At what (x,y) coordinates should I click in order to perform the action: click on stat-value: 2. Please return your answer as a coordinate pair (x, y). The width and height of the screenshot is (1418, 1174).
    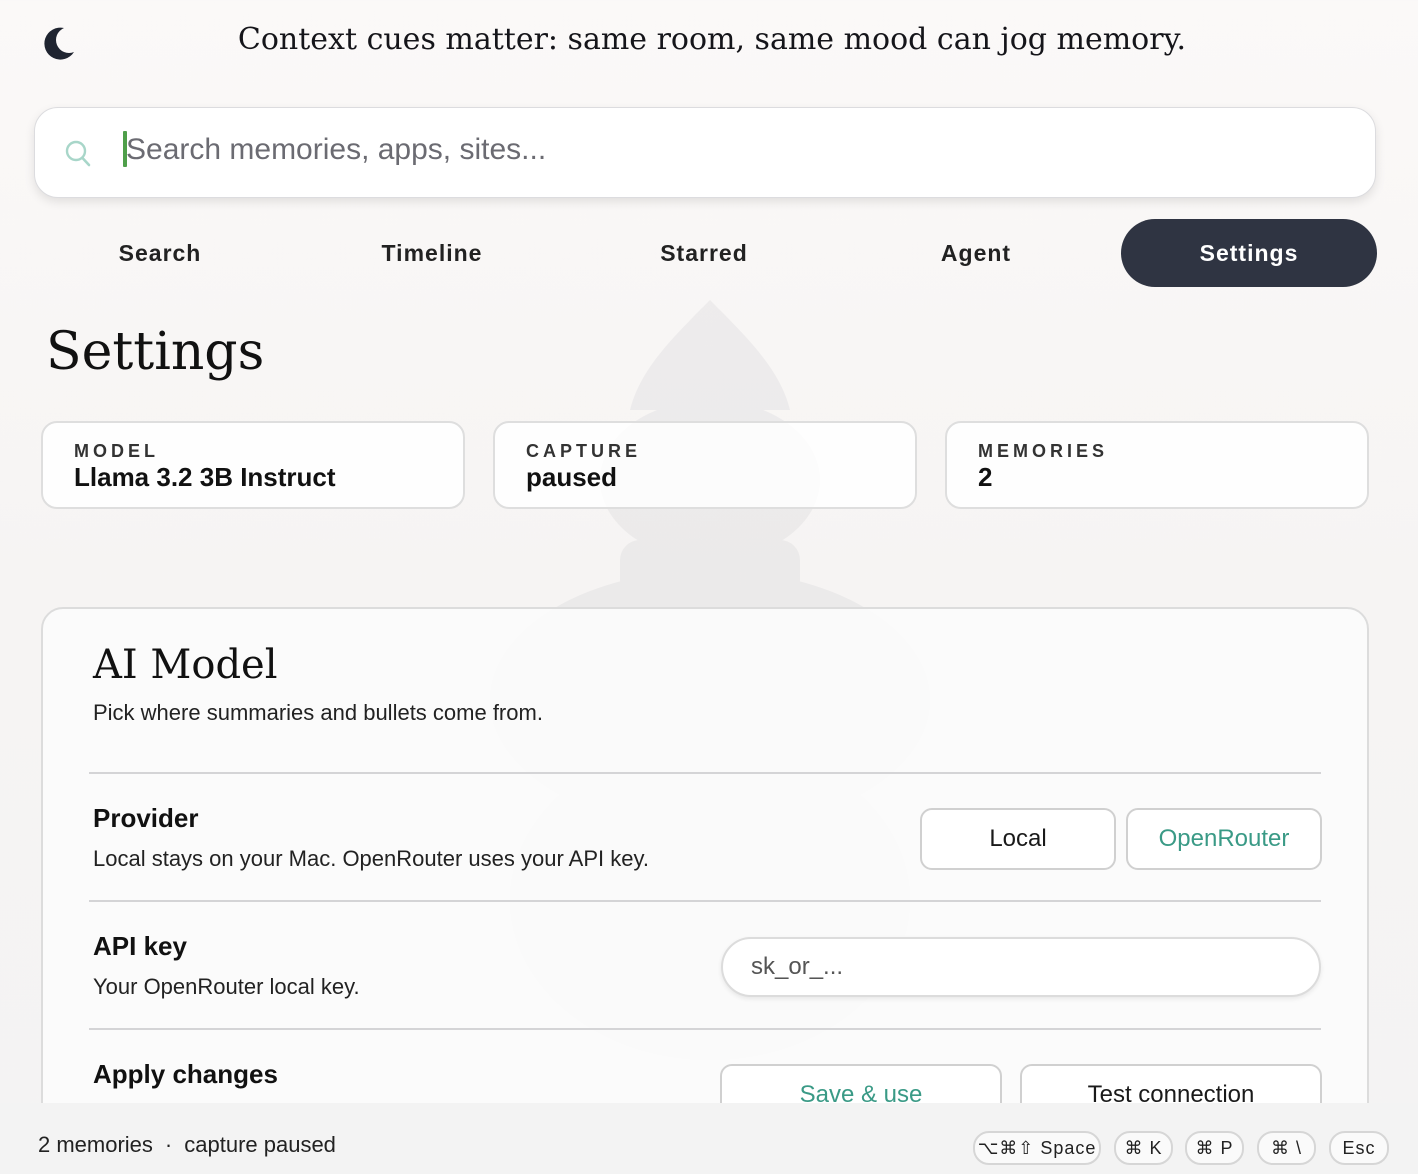
    Looking at the image, I should click on (985, 477).